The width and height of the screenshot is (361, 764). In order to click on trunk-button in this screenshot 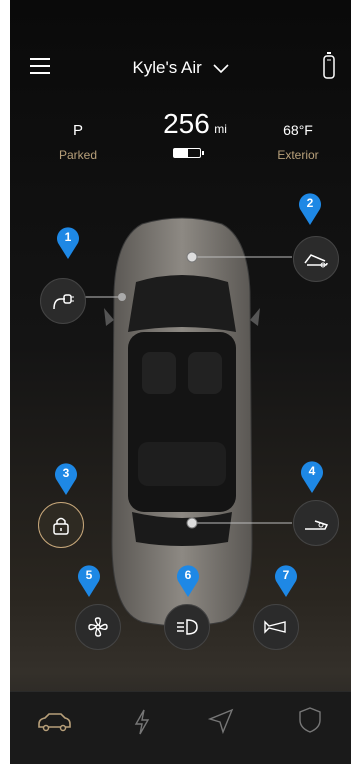, I will do `click(316, 523)`.